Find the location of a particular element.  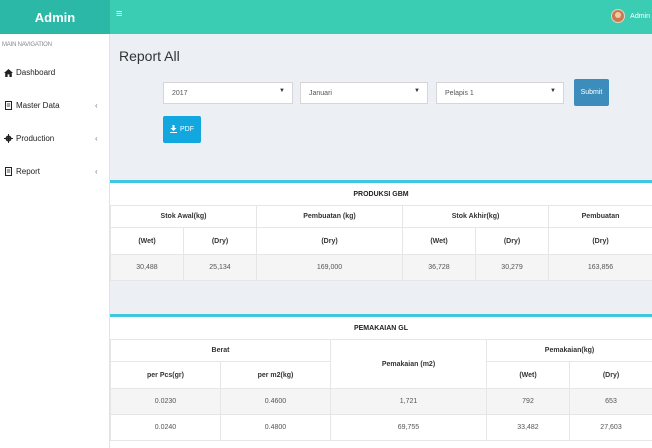

nav-header: MAIN NAVIGATION is located at coordinates (27, 45).